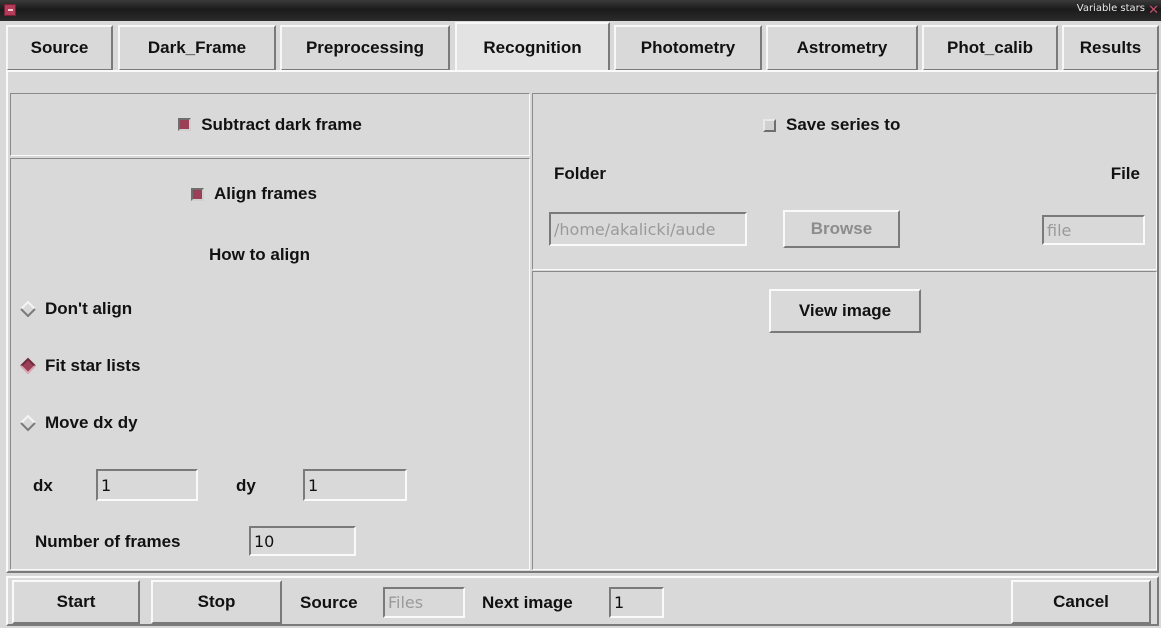 The height and width of the screenshot is (628, 1161). Describe the element at coordinates (845, 311) in the screenshot. I see `view-image-button: View image` at that location.